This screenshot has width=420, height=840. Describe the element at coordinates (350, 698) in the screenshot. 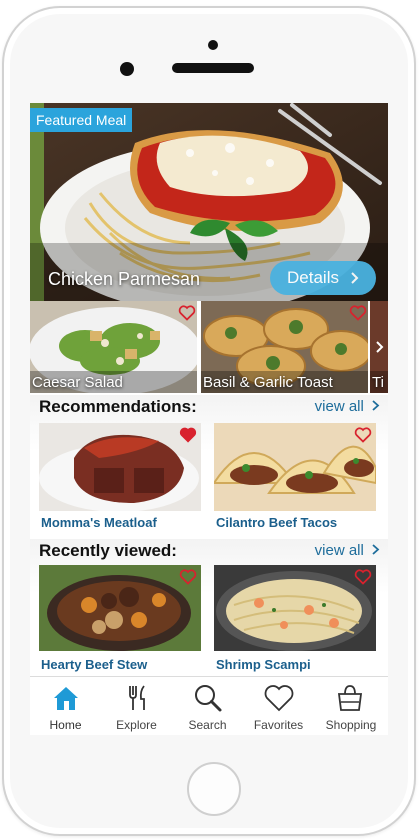

I see `shopping-bag-icon` at that location.